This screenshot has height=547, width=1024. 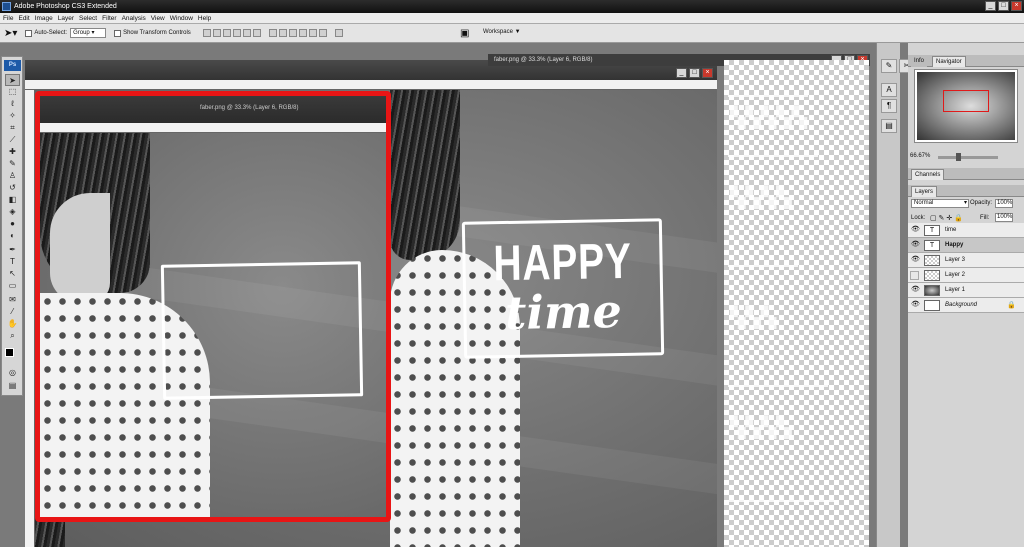 What do you see at coordinates (12, 116) in the screenshot?
I see `magic-wand-icon: ✧` at bounding box center [12, 116].